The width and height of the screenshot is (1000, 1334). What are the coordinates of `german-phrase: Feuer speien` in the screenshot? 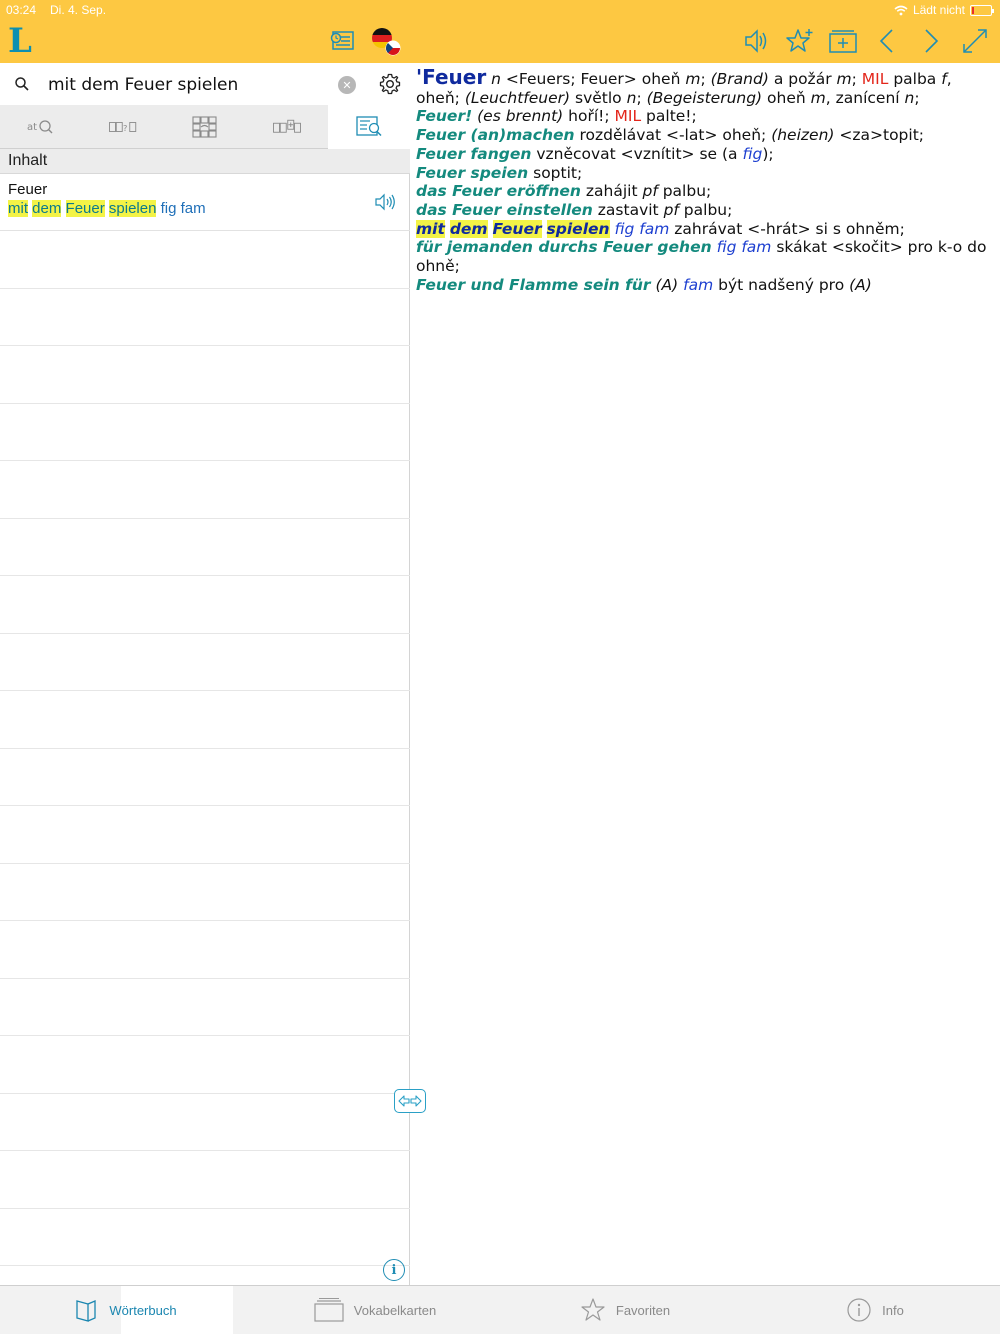 It's located at (472, 173).